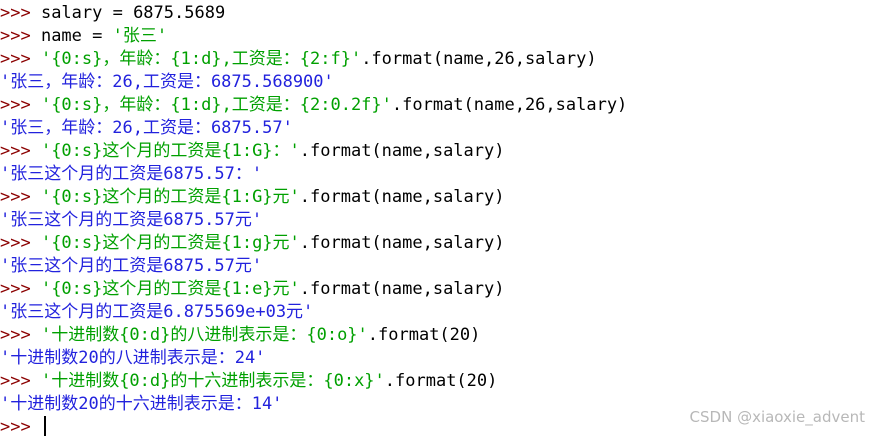  I want to click on string-literal: '{0:s}这个月的工资是{1:G}元', so click(170, 197).